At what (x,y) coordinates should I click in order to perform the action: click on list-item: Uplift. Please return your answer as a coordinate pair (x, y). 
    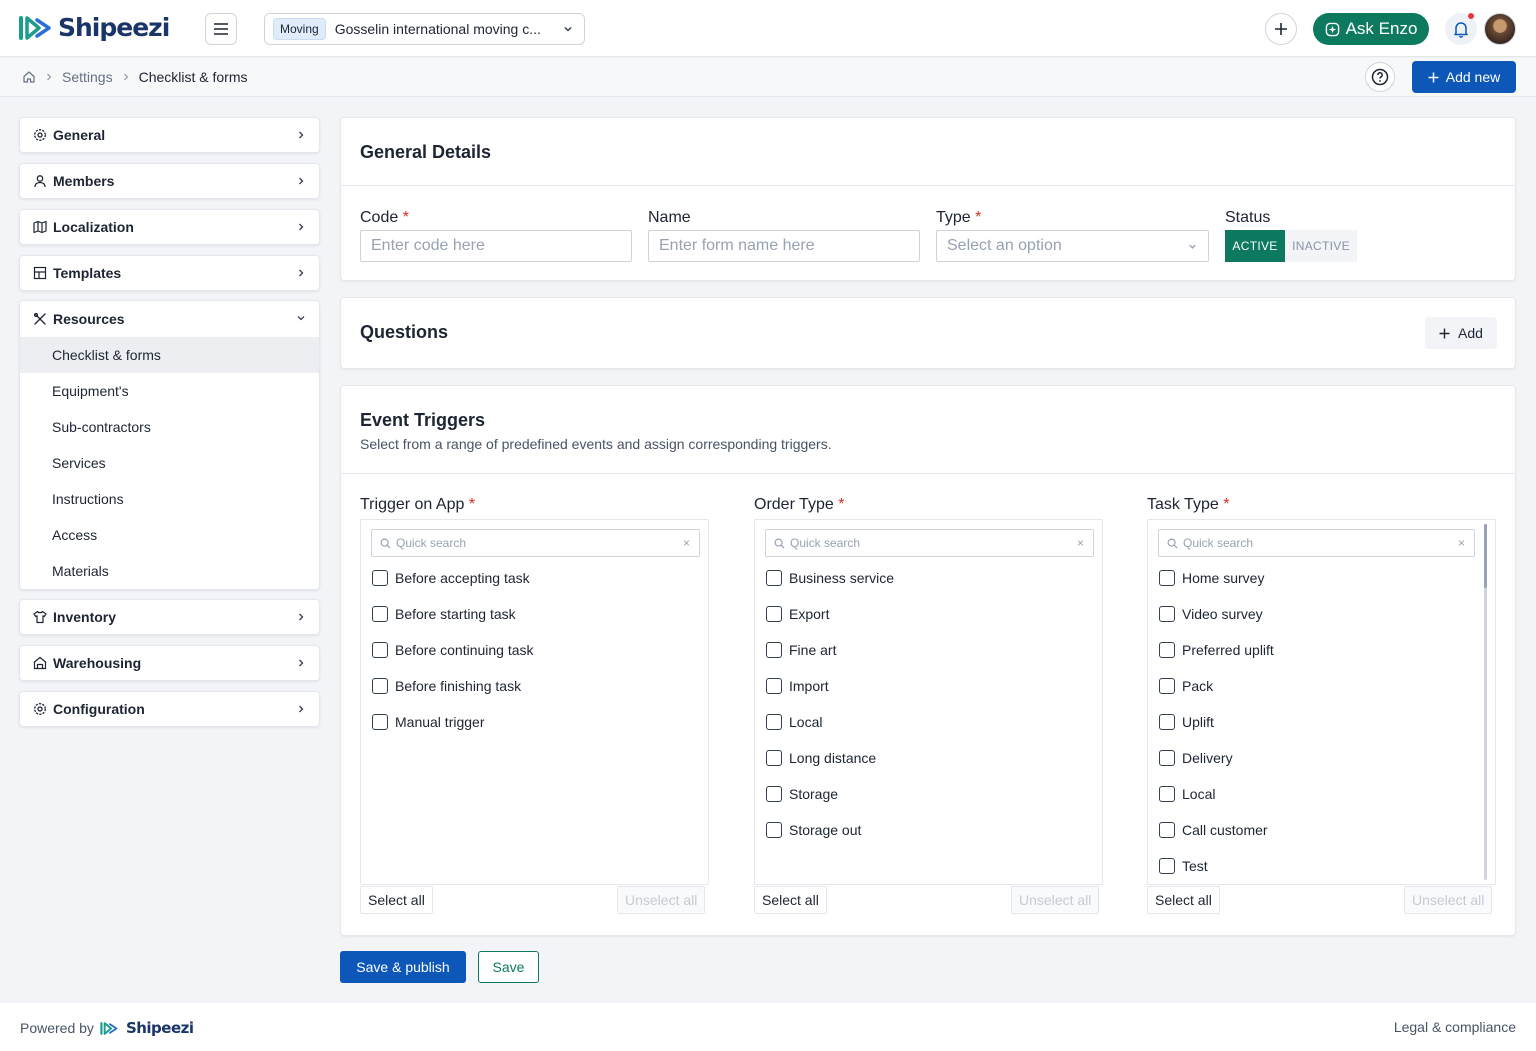
    Looking at the image, I should click on (1186, 722).